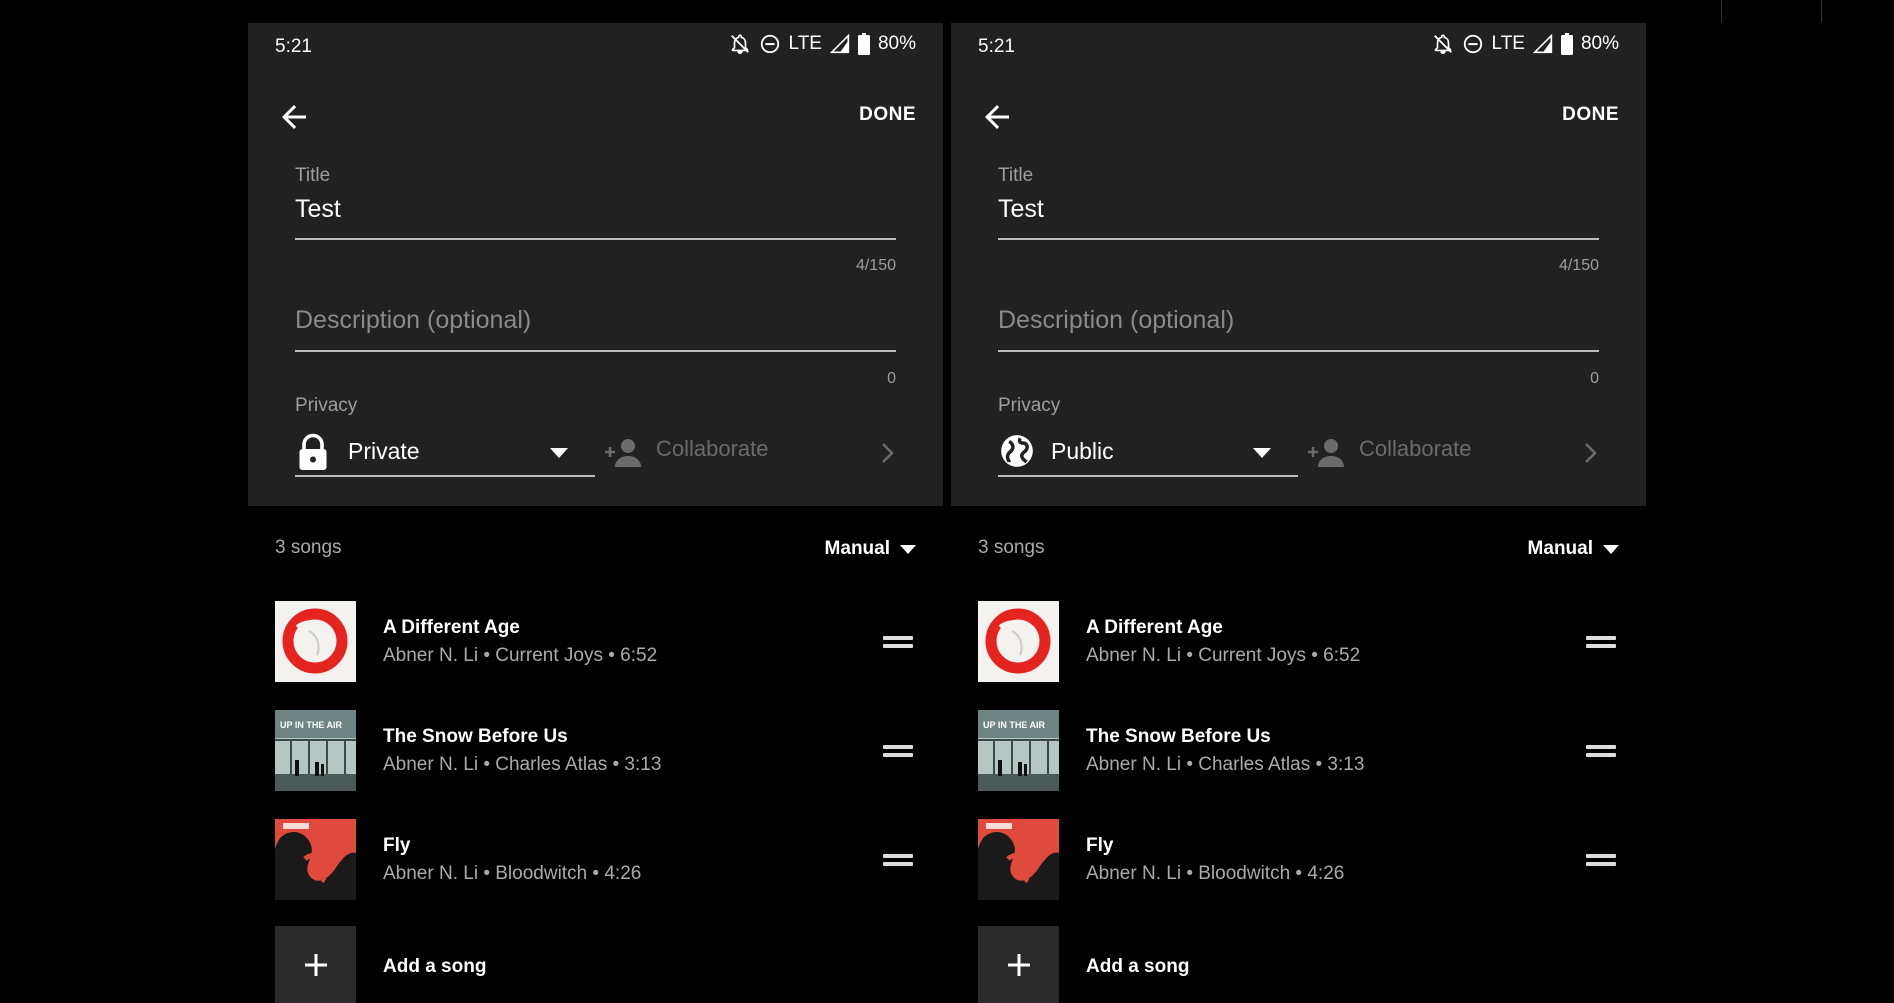 The width and height of the screenshot is (1894, 1003). What do you see at coordinates (595, 115) in the screenshot?
I see `app-bar: DONE` at bounding box center [595, 115].